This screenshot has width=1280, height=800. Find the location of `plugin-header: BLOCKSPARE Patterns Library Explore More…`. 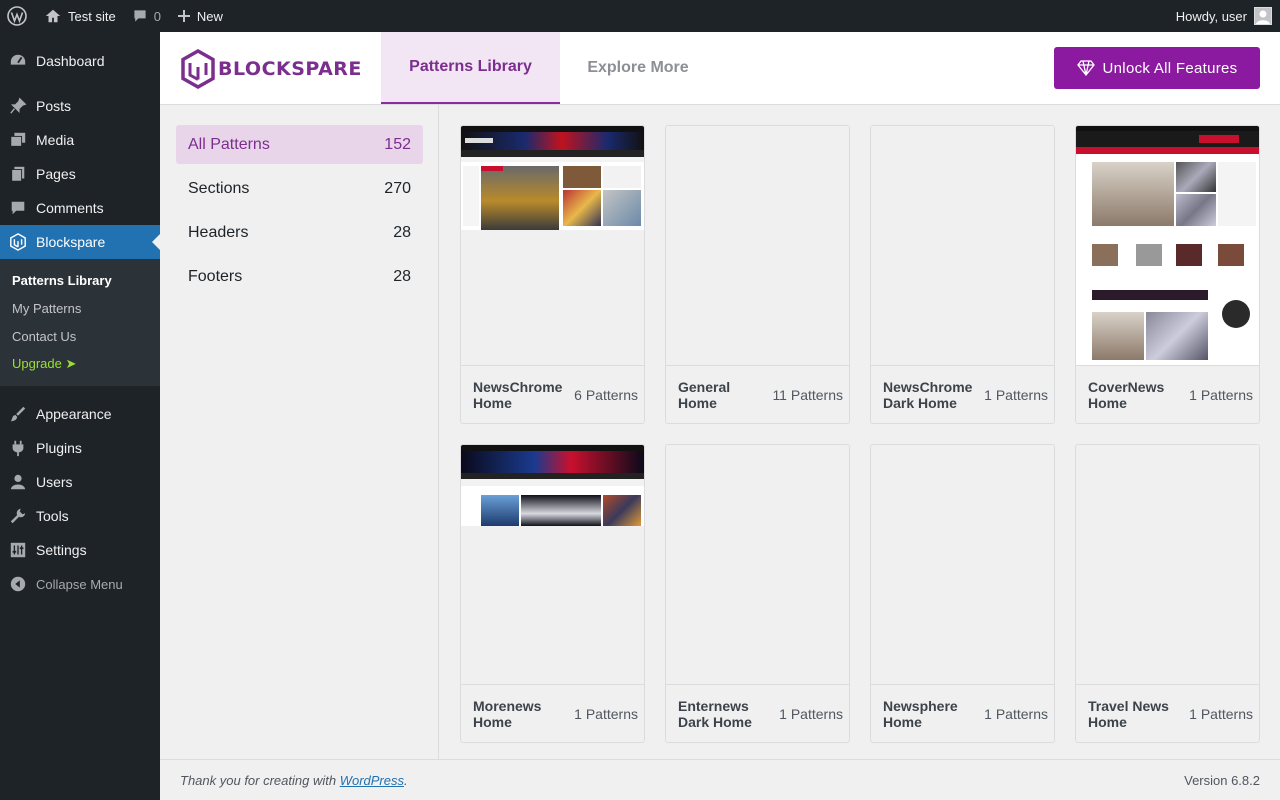

plugin-header: BLOCKSPARE Patterns Library Explore More… is located at coordinates (720, 68).